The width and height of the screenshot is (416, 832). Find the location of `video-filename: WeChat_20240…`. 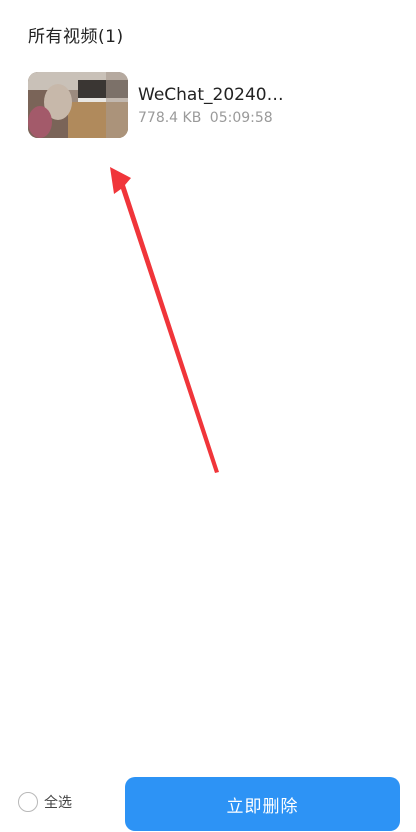

video-filename: WeChat_20240… is located at coordinates (211, 95).